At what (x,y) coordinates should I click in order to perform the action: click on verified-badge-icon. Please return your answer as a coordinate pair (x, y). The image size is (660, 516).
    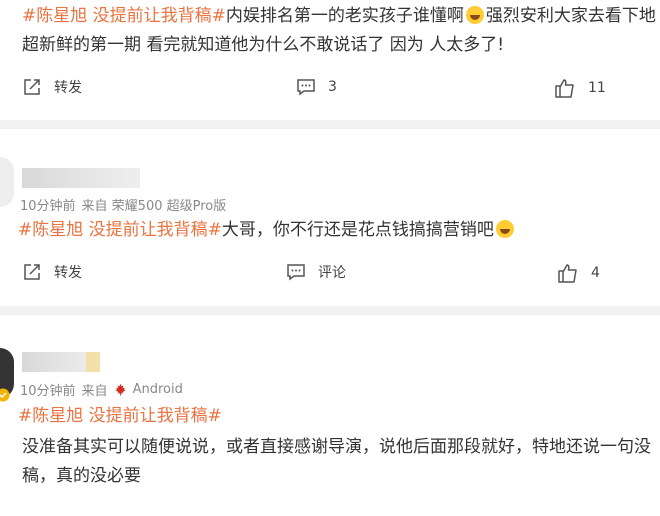
    Looking at the image, I should click on (5, 395).